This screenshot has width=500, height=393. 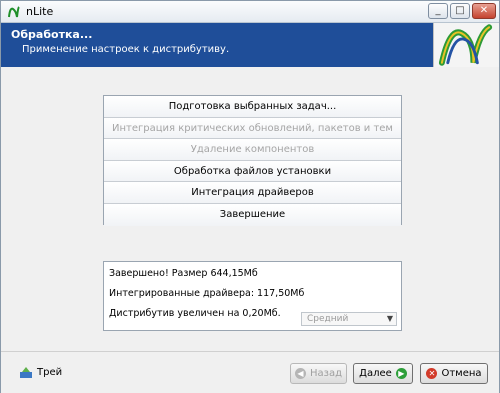 I want to click on back-arrow-icon: ◀, so click(x=300, y=373).